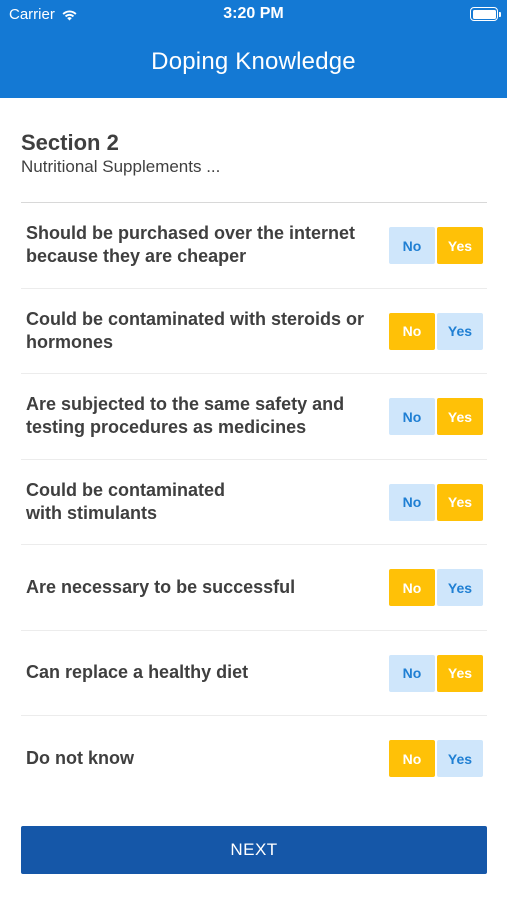  What do you see at coordinates (137, 672) in the screenshot?
I see `question-text: Can replace a healthy diet` at bounding box center [137, 672].